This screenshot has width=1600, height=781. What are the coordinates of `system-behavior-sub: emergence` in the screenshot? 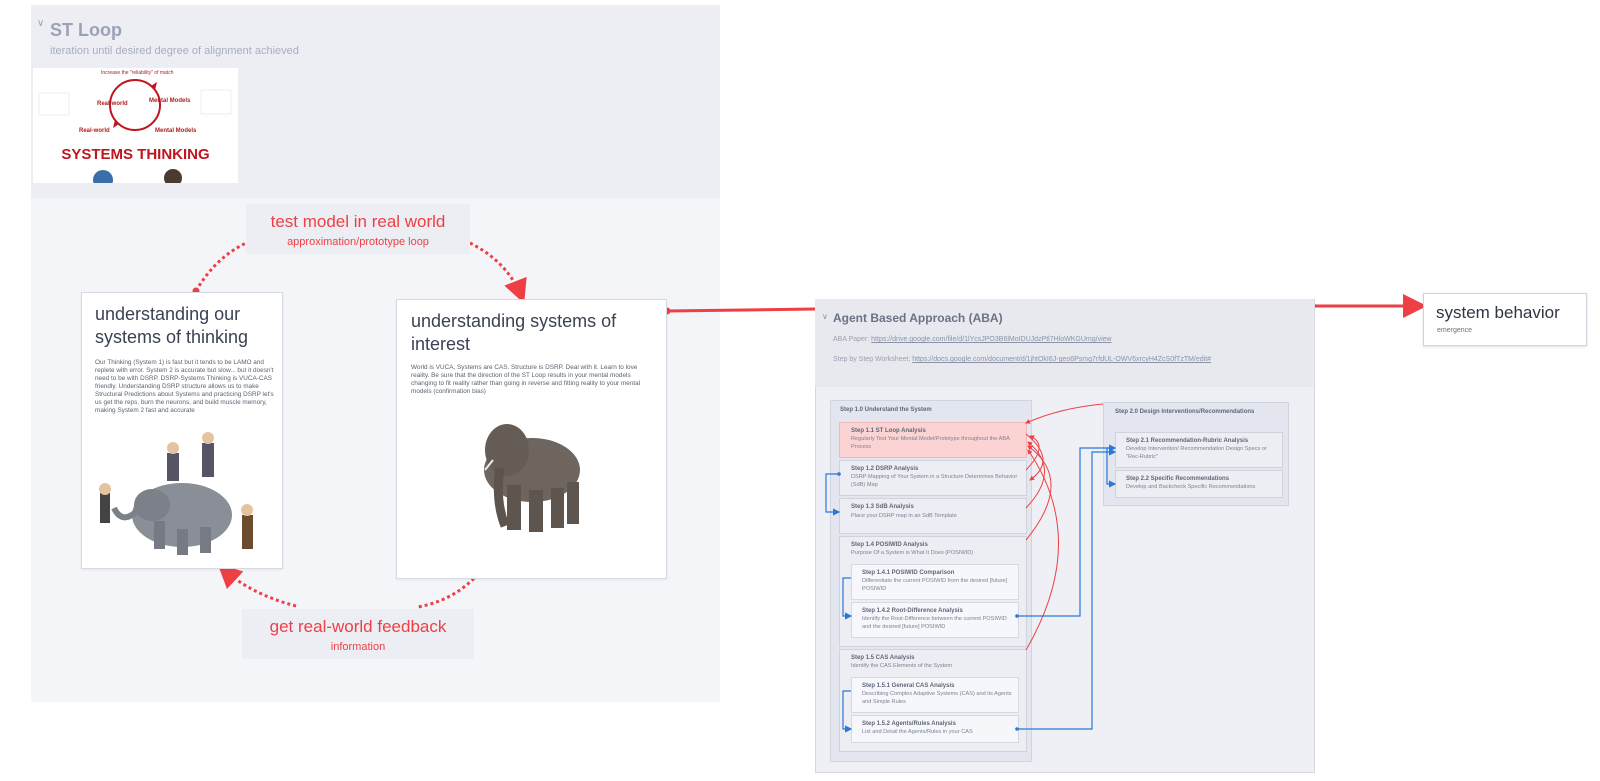 It's located at (1455, 330).